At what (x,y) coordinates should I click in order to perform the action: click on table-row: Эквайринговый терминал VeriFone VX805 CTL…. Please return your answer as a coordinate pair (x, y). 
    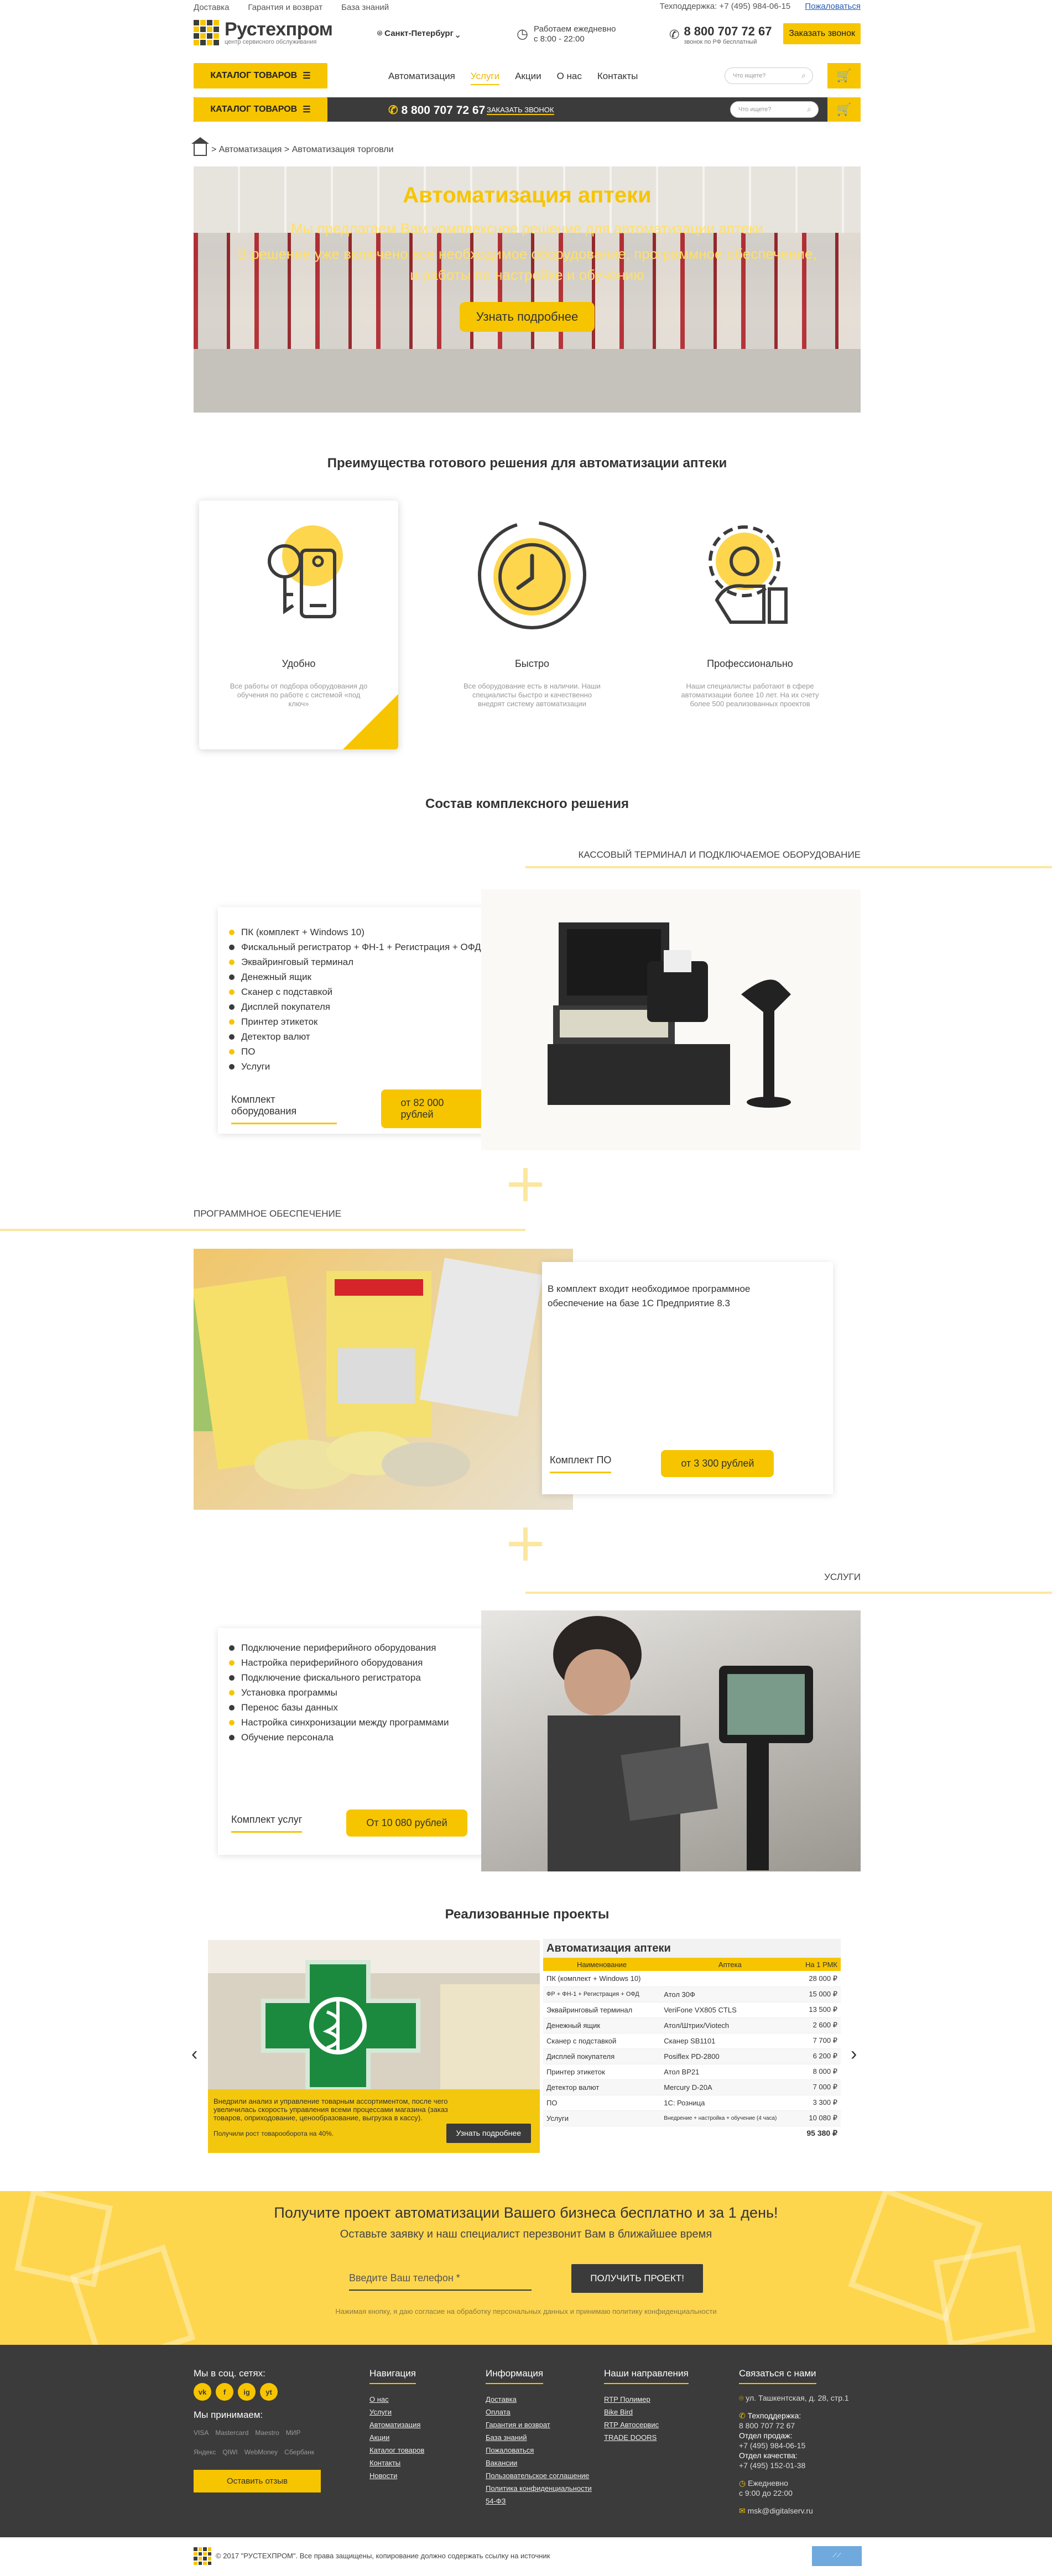
    Looking at the image, I should click on (692, 2010).